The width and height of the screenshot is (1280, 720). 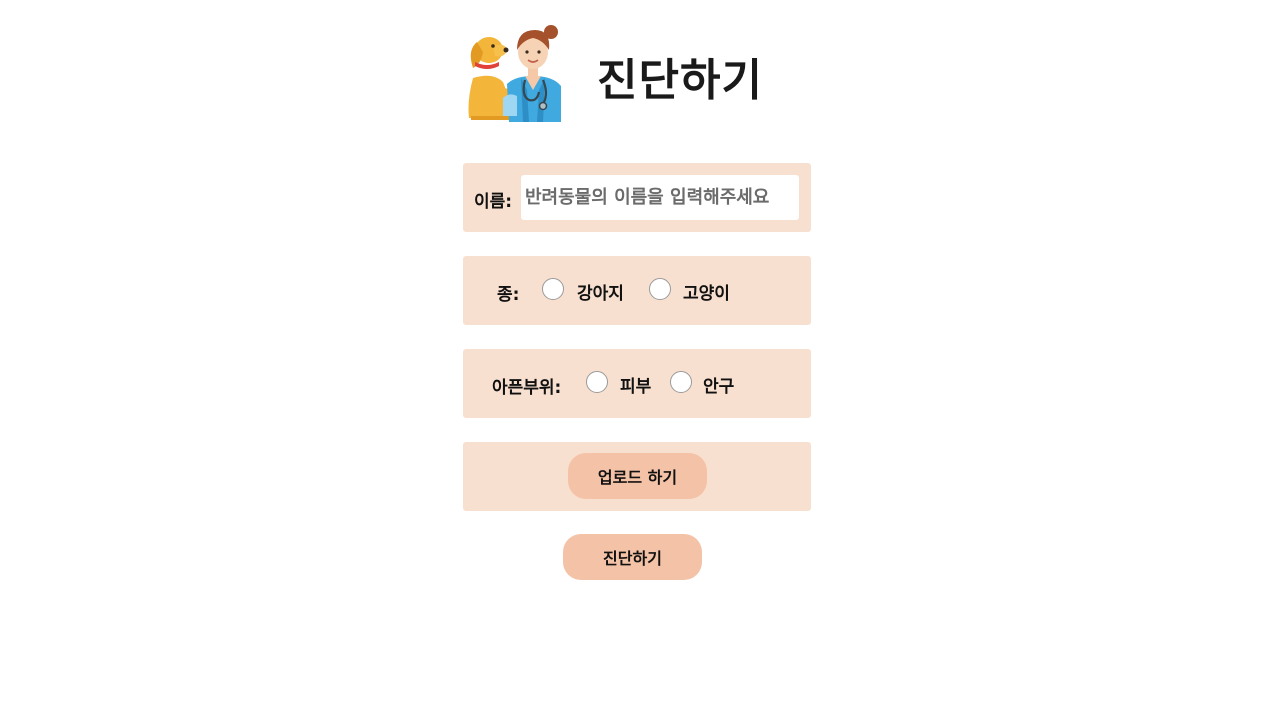 What do you see at coordinates (527, 388) in the screenshot?
I see `affected-part-label: 아픈부위:` at bounding box center [527, 388].